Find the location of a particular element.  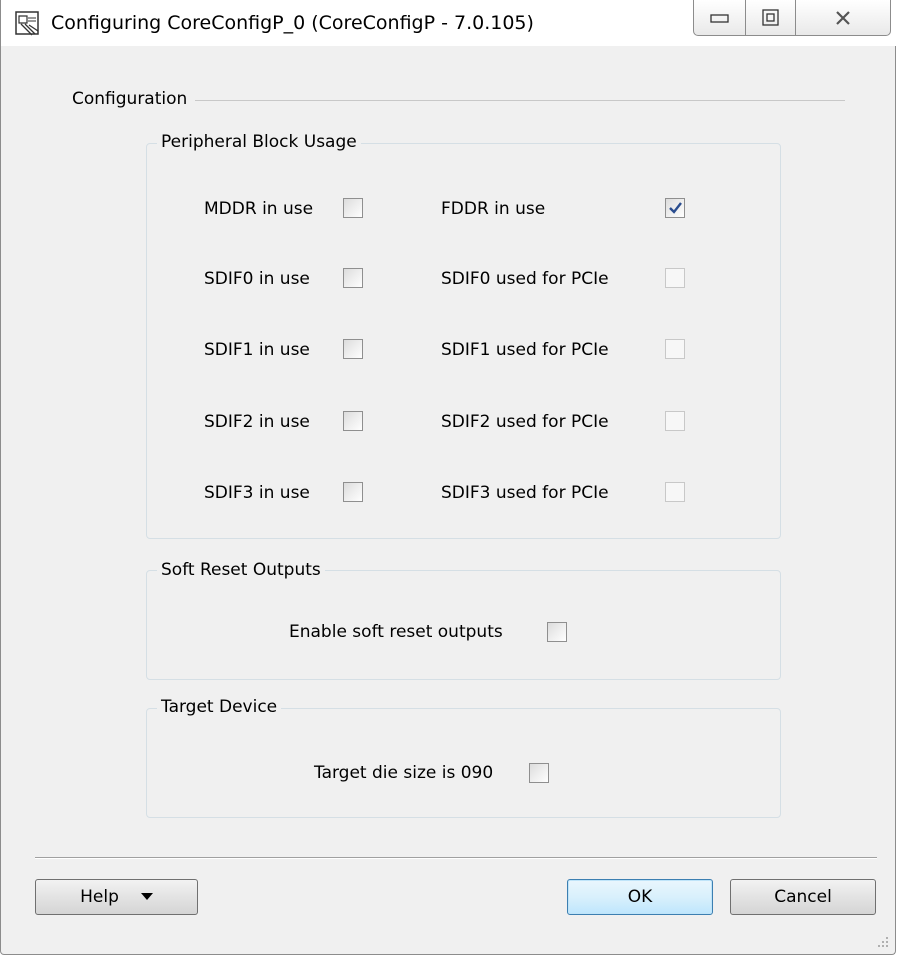

target-die-size-checkbox is located at coordinates (539, 773).